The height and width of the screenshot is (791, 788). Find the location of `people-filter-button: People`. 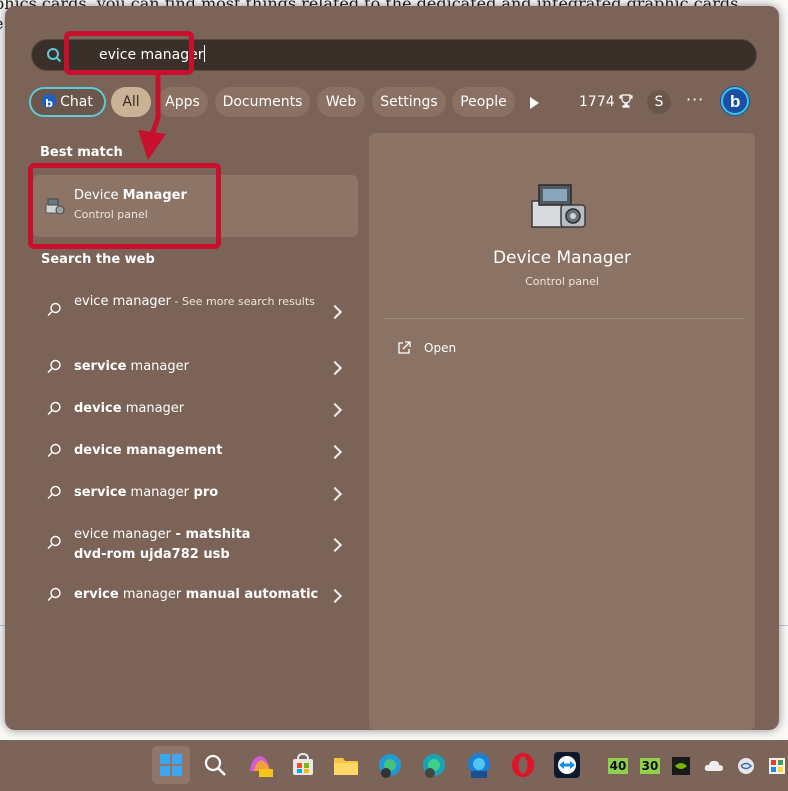

people-filter-button: People is located at coordinates (483, 102).